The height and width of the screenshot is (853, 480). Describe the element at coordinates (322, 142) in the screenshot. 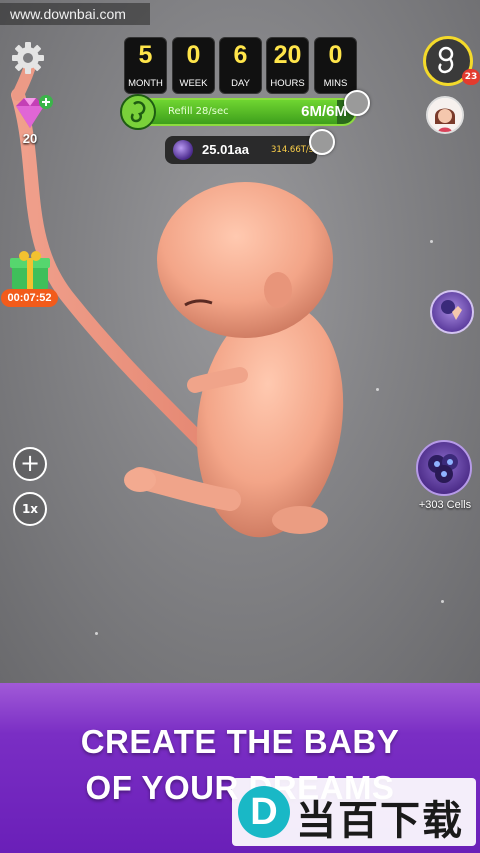

I see `cells-knob` at that location.